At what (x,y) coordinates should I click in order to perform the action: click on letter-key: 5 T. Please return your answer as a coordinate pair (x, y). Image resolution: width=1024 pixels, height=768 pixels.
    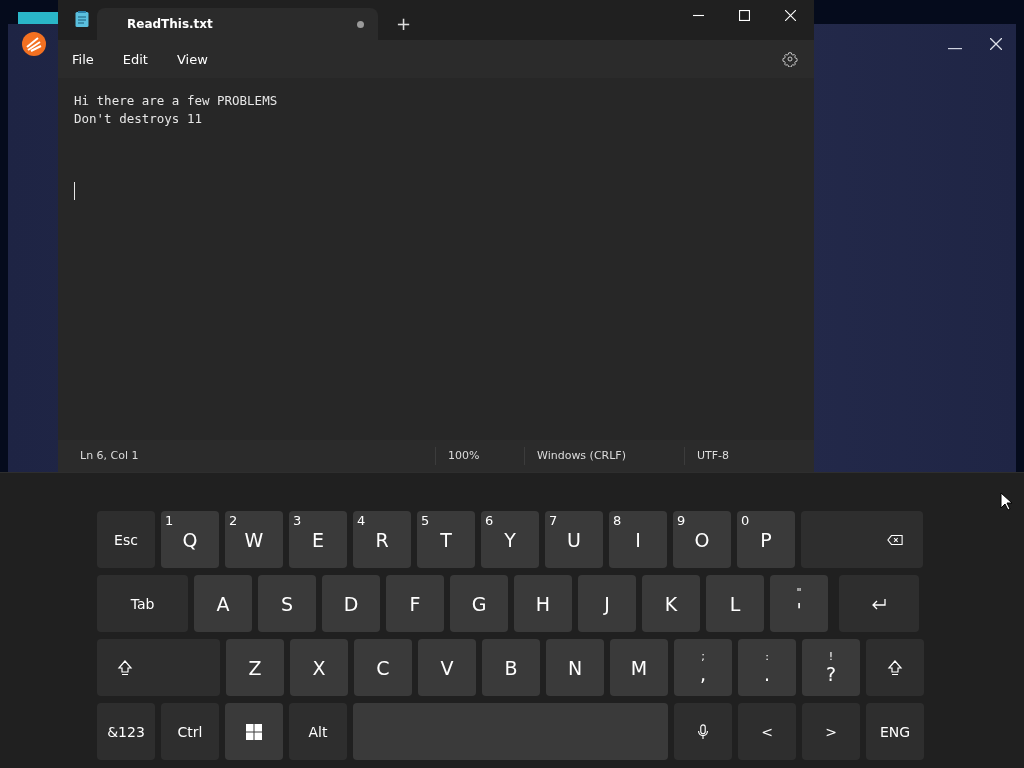
    Looking at the image, I should click on (446, 539).